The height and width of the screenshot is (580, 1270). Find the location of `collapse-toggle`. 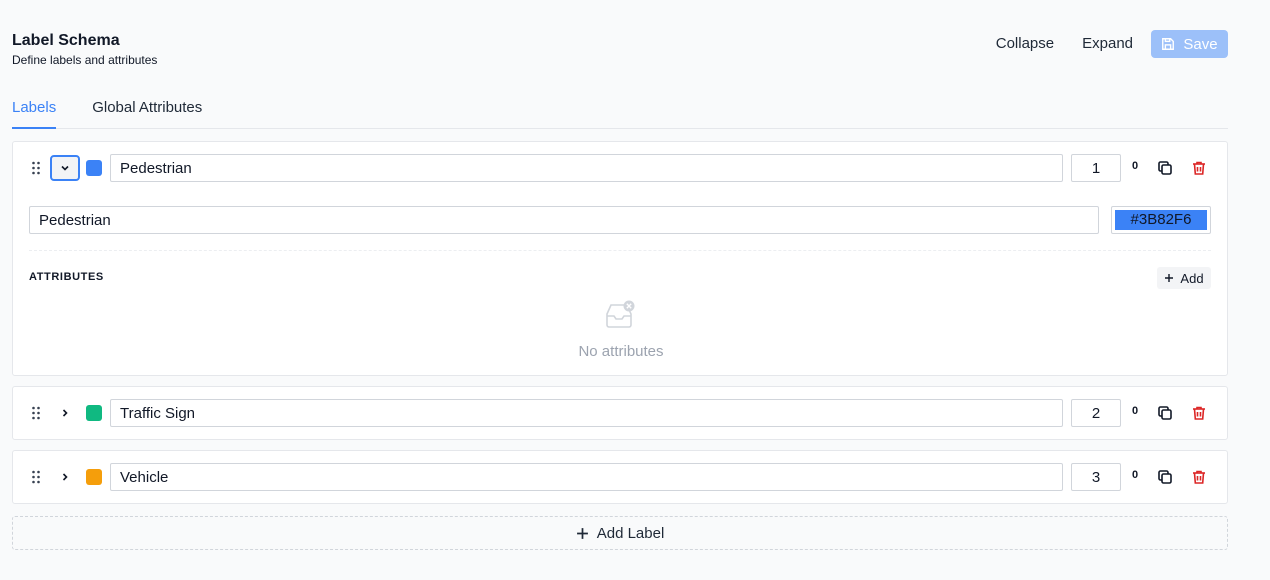

collapse-toggle is located at coordinates (65, 168).